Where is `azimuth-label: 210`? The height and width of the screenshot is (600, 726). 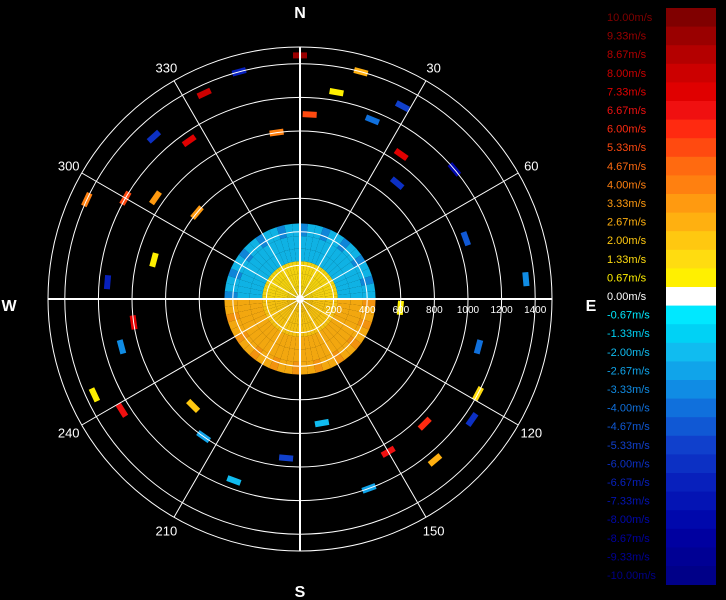 azimuth-label: 210 is located at coordinates (167, 530).